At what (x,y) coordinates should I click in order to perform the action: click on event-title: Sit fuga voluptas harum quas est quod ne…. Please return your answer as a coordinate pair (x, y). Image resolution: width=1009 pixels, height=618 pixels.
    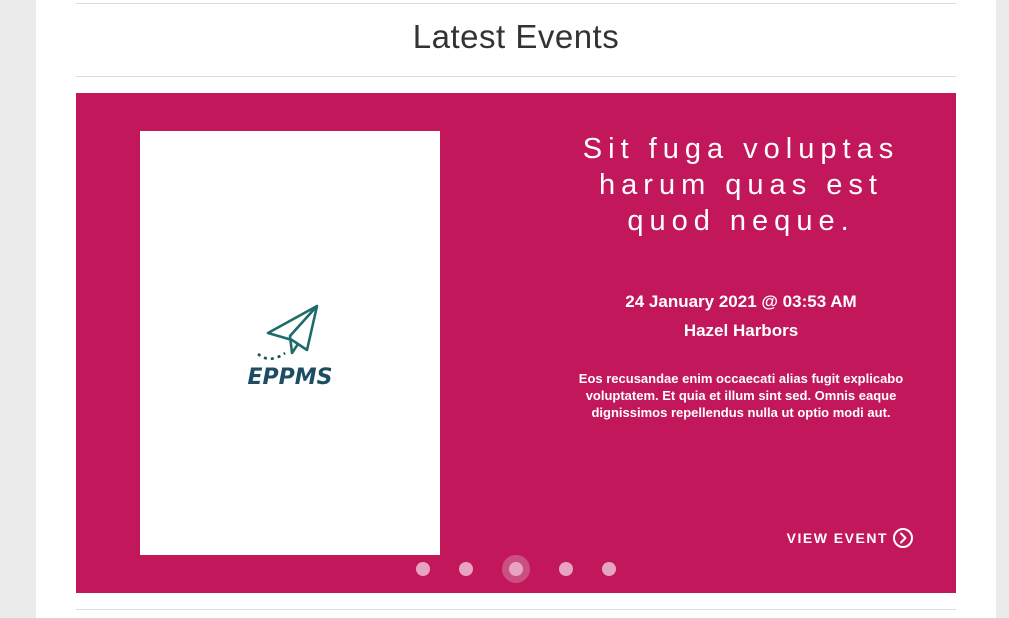
    Looking at the image, I should click on (741, 185).